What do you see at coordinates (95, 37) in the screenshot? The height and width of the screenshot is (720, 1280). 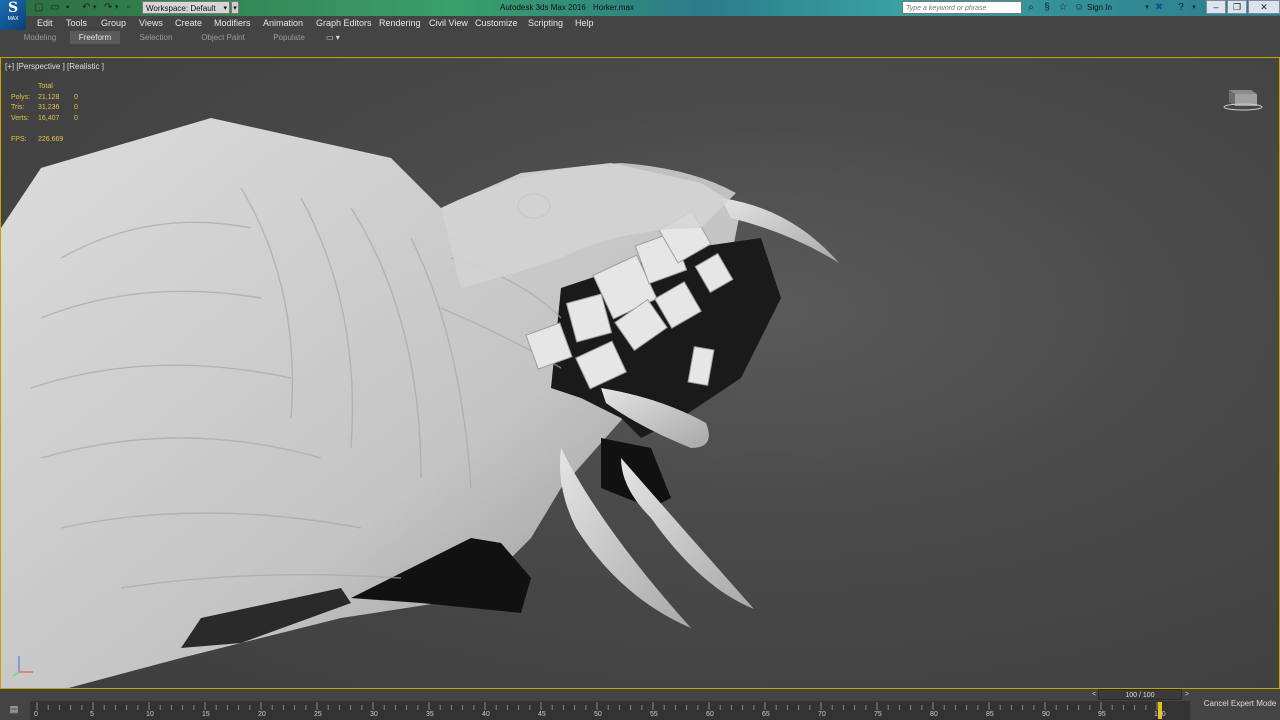 I see `tab-freeform: Freeform` at bounding box center [95, 37].